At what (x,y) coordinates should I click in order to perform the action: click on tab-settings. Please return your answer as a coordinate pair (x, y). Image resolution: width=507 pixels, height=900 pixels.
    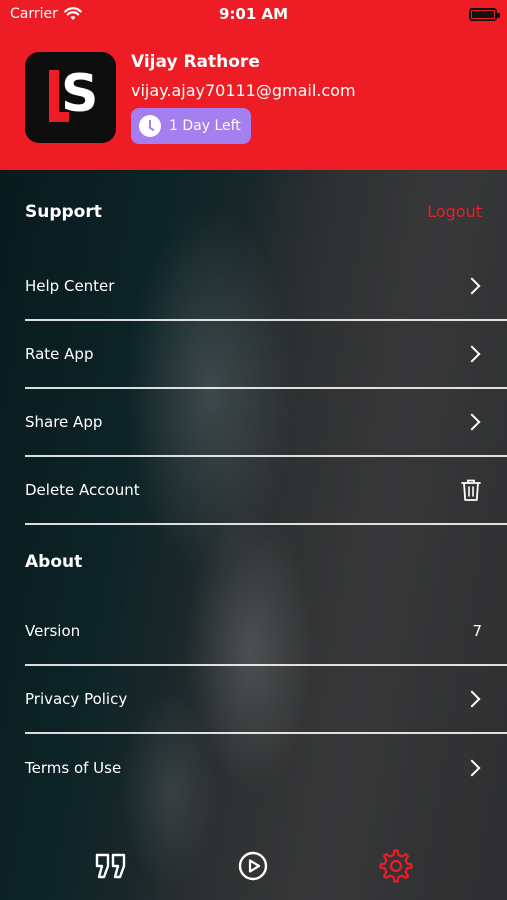
    Looking at the image, I should click on (396, 866).